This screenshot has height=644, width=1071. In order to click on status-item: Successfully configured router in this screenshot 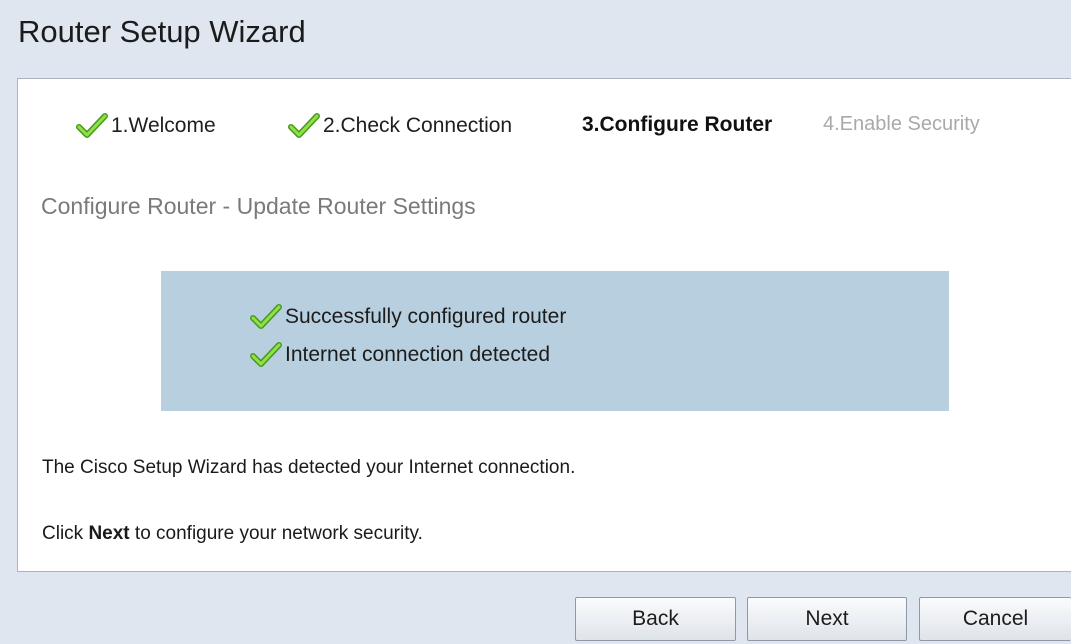, I will do `click(407, 317)`.